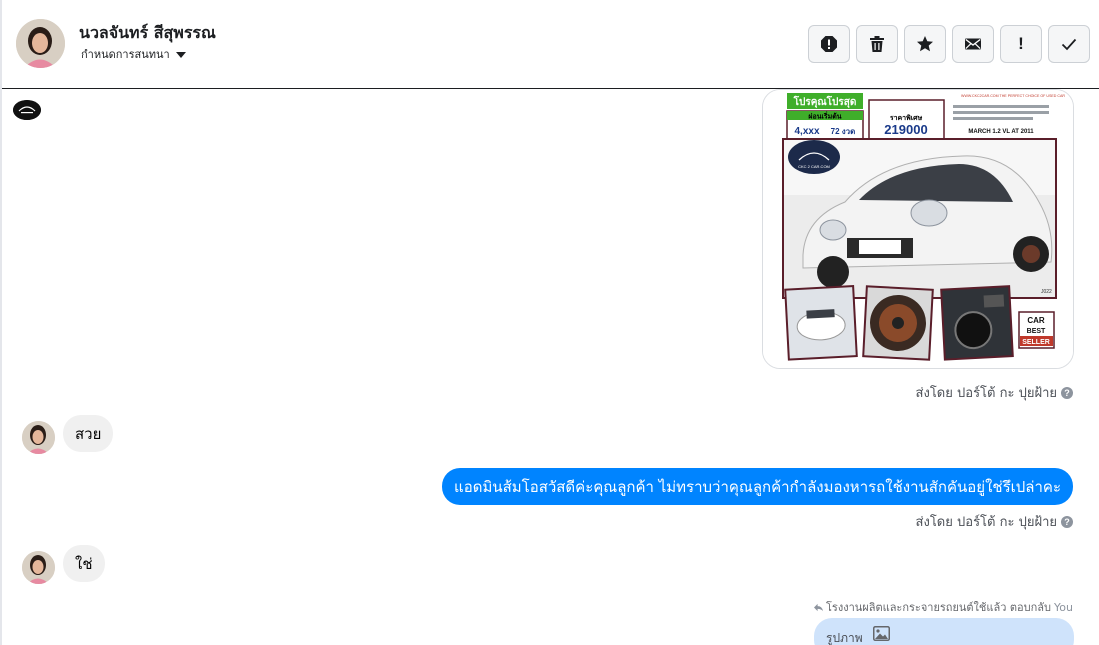 The height and width of the screenshot is (645, 1099). I want to click on star-button, so click(925, 44).